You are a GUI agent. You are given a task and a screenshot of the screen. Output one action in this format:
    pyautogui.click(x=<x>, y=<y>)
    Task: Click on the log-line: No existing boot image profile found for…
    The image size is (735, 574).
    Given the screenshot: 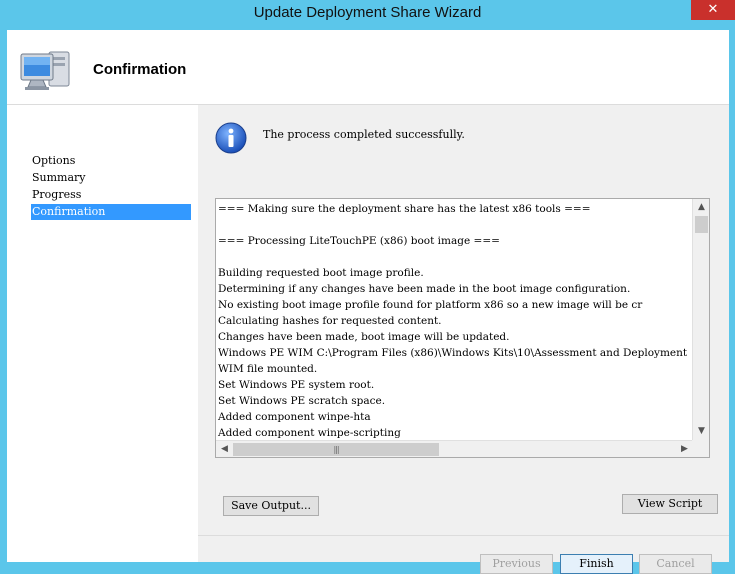 What is the action you would take?
    pyautogui.click(x=430, y=305)
    